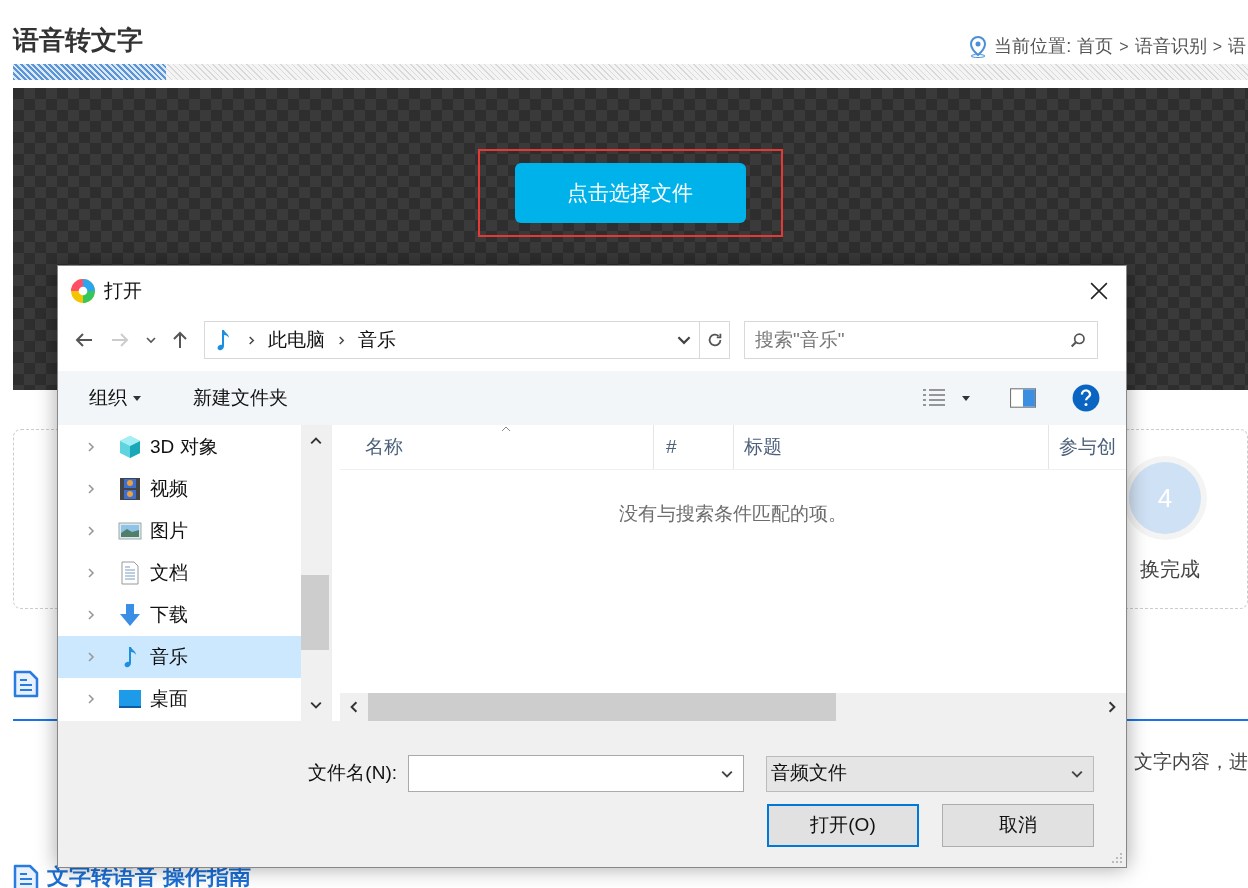 Image resolution: width=1248 pixels, height=888 pixels. Describe the element at coordinates (1078, 340) in the screenshot. I see `search-icon` at that location.